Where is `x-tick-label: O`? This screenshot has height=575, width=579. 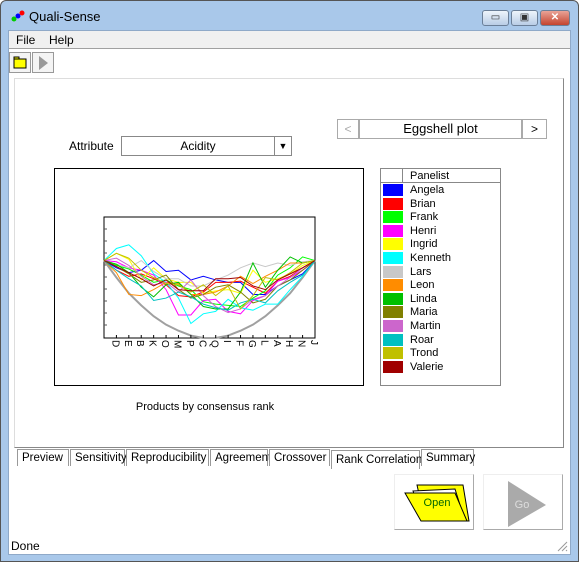
x-tick-label: O is located at coordinates (164, 344).